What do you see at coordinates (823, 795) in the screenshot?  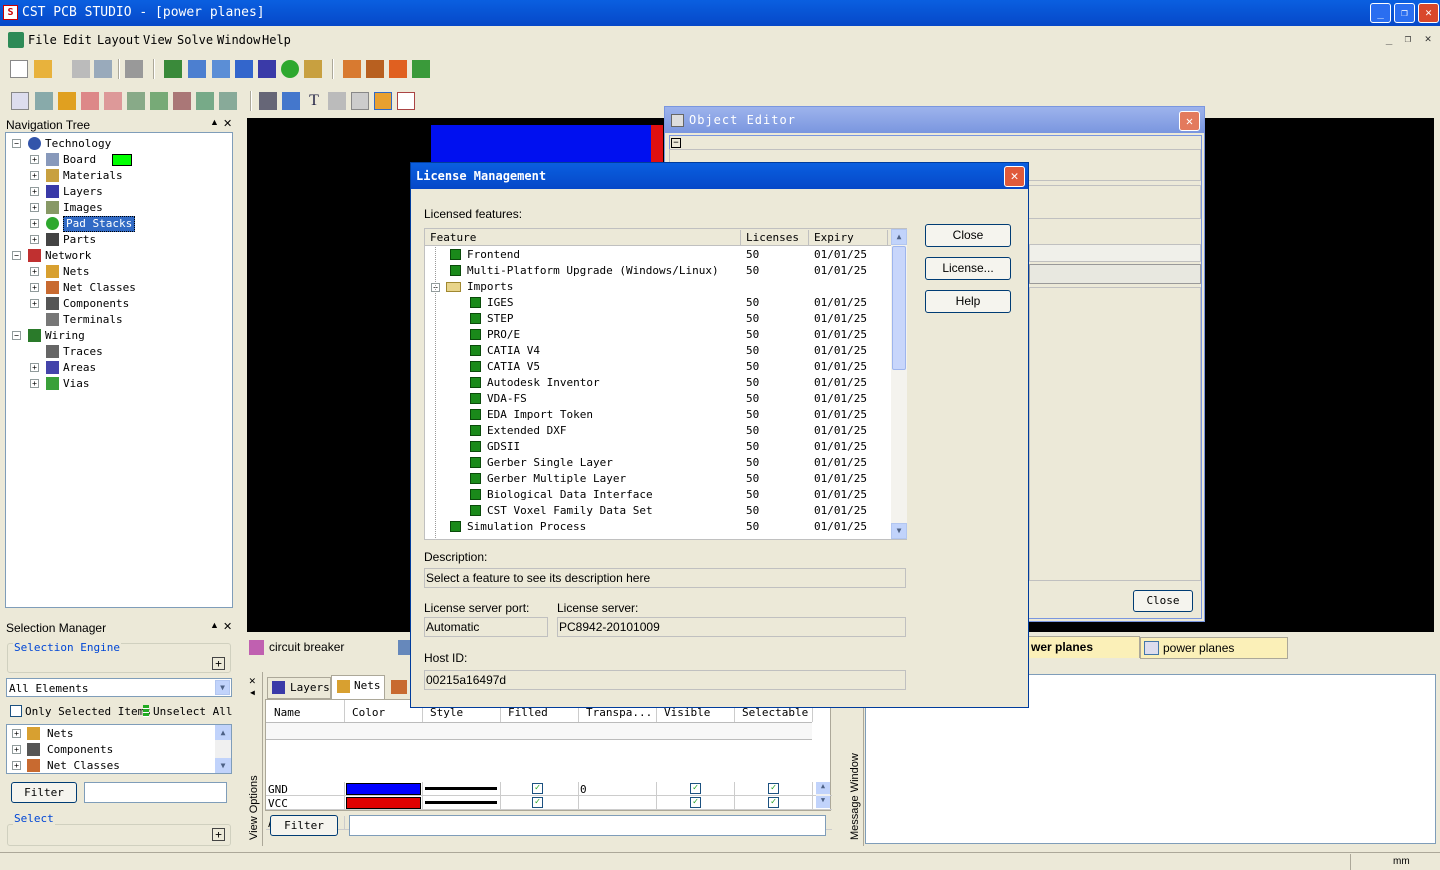 I see `nets-scrollbar: ▲ ▼` at bounding box center [823, 795].